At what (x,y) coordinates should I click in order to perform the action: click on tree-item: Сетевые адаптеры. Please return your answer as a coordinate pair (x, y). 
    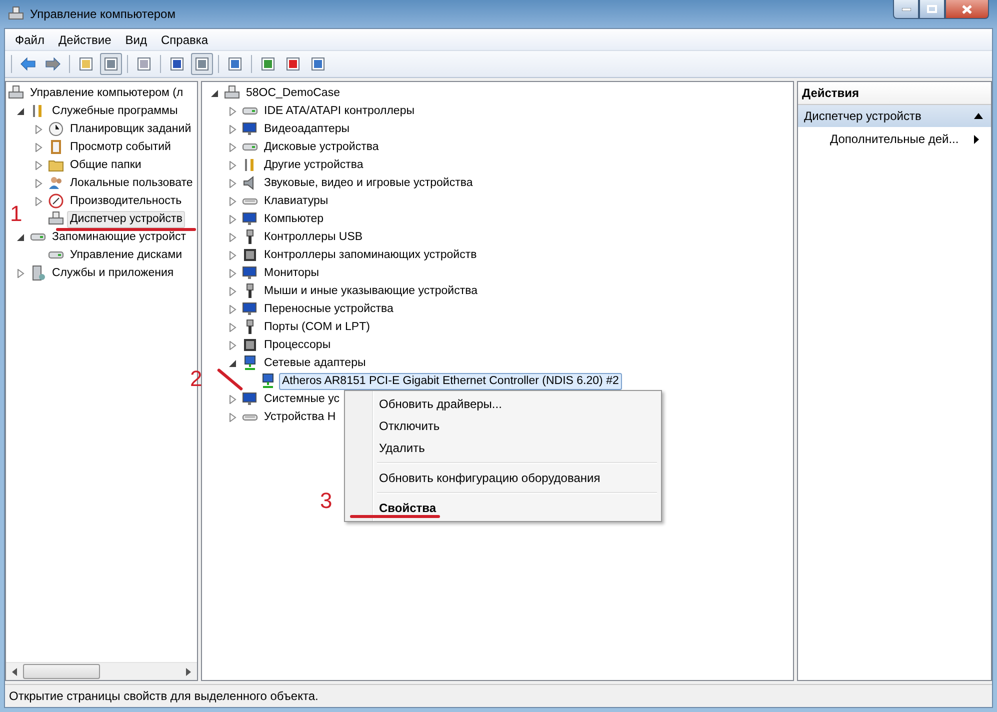
    Looking at the image, I should click on (315, 363).